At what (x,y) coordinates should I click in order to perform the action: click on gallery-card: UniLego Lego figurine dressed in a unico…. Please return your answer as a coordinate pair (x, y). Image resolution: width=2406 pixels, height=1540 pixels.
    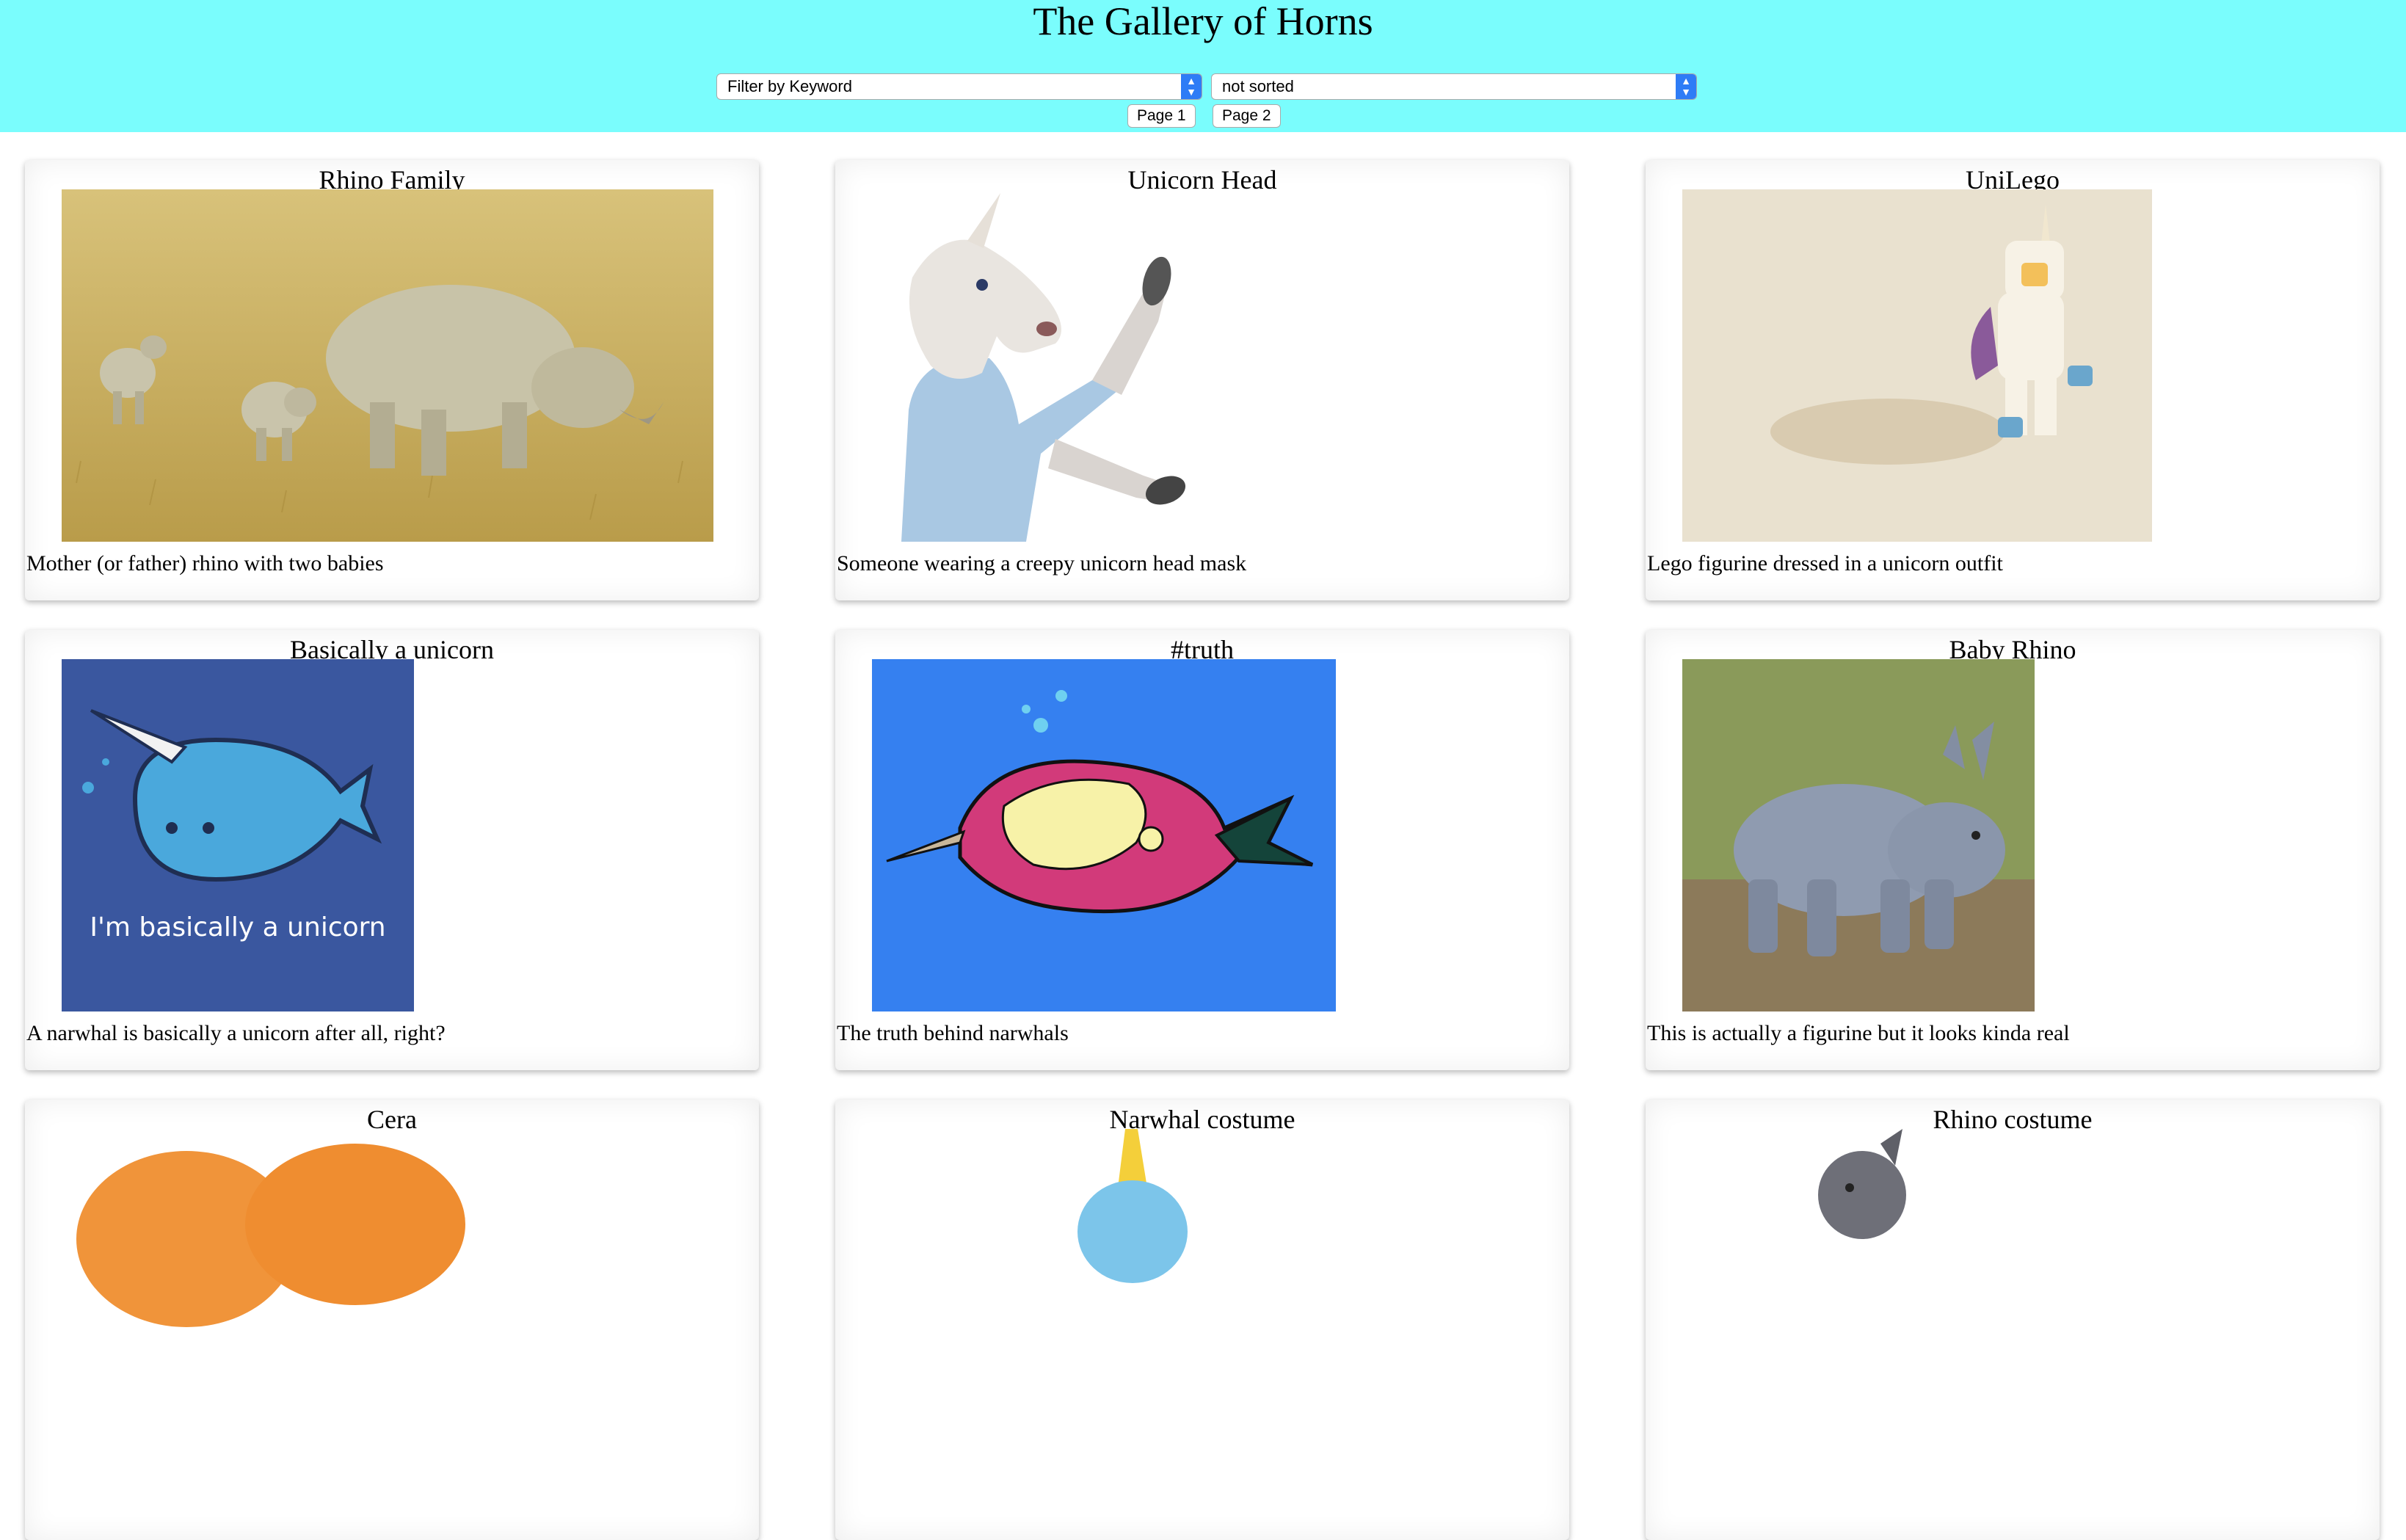
    Looking at the image, I should click on (2013, 380).